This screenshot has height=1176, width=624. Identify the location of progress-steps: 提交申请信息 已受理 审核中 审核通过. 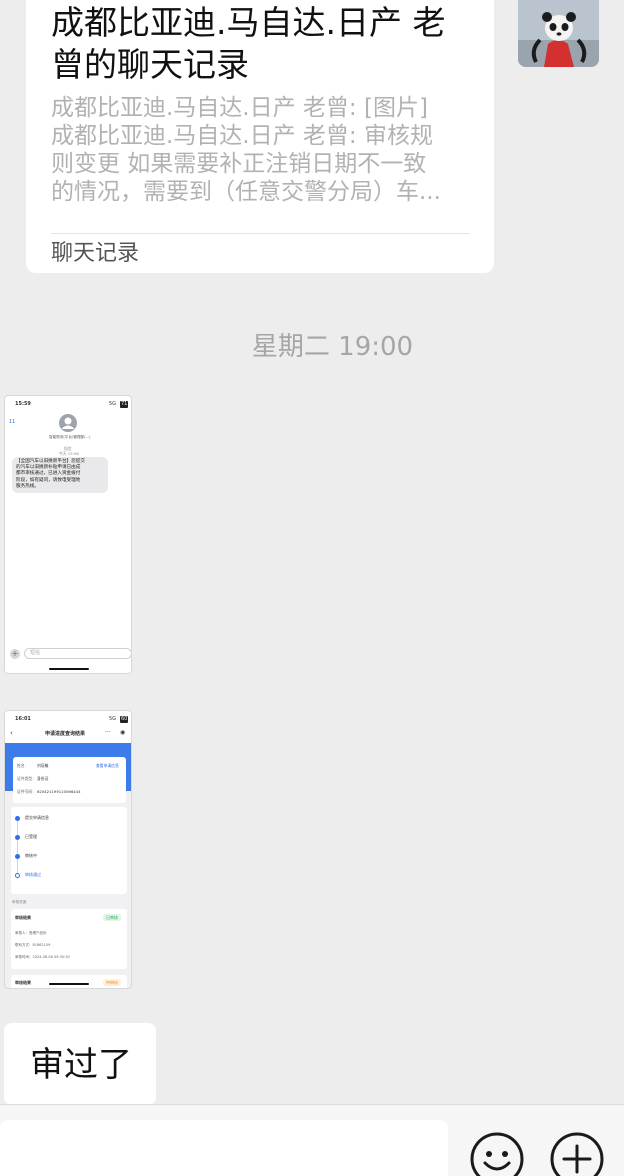
(69, 850).